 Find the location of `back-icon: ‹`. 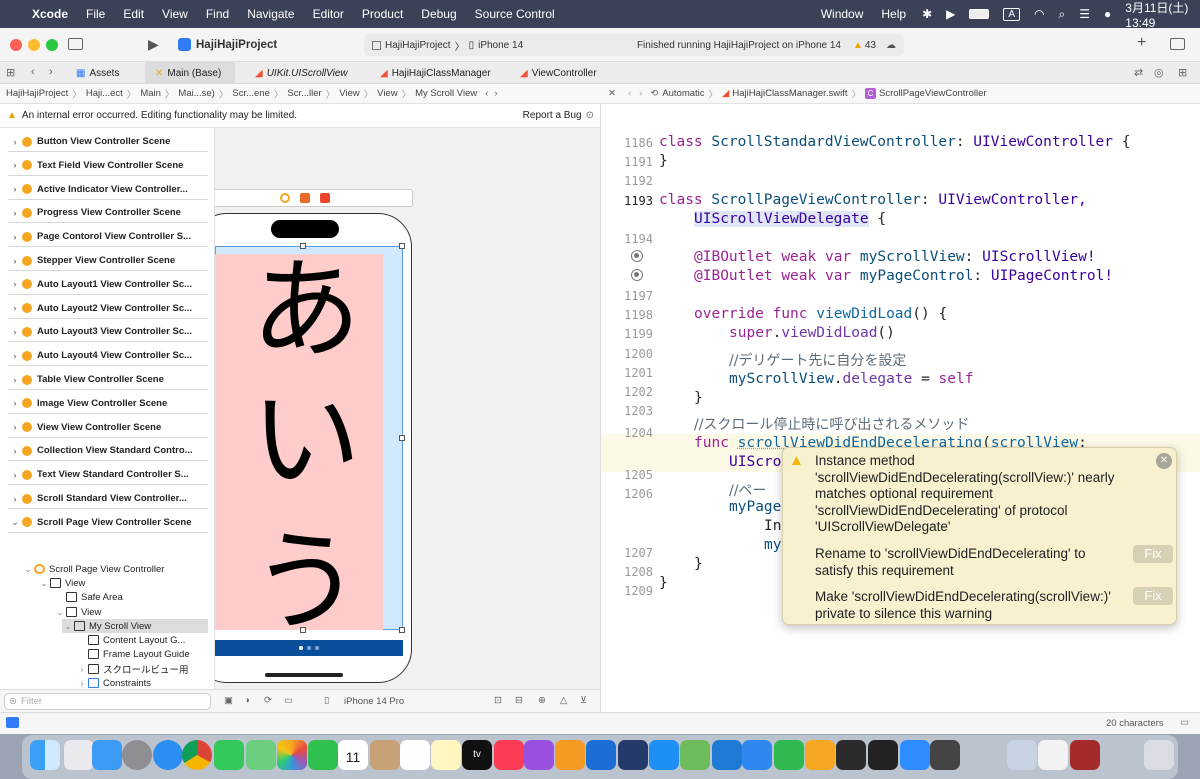

back-icon: ‹ is located at coordinates (33, 72).